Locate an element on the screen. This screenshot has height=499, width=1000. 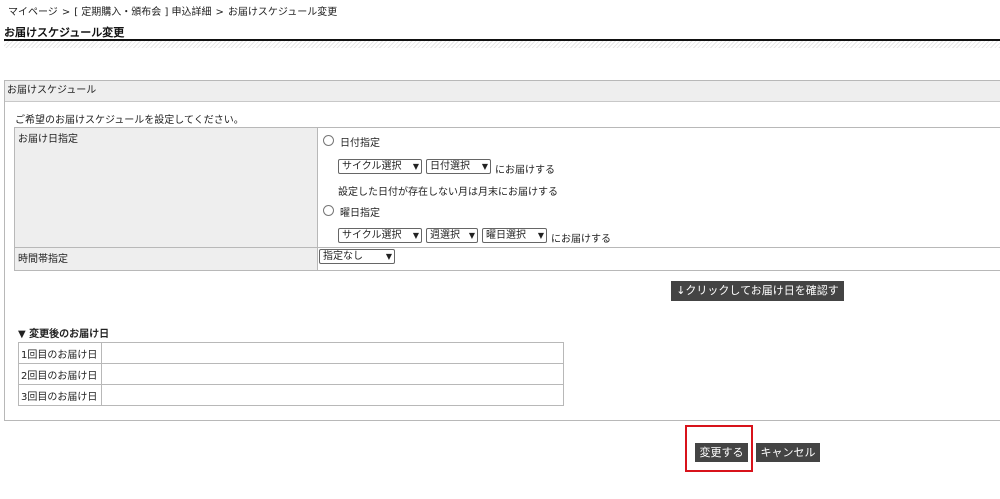
breadcrumb: マイページ >[ 定期購入・頒布会 ] 申込詳細 > お届けスケジュール変更 is located at coordinates (172, 10).